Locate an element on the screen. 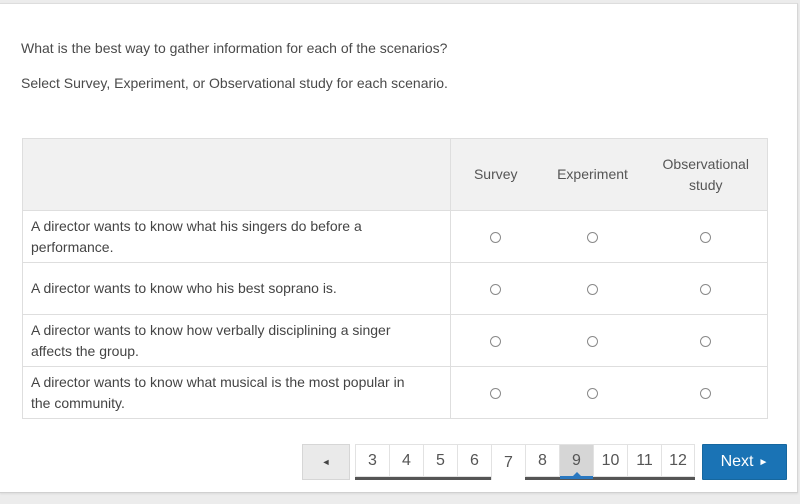  page-button: 8 is located at coordinates (542, 460).